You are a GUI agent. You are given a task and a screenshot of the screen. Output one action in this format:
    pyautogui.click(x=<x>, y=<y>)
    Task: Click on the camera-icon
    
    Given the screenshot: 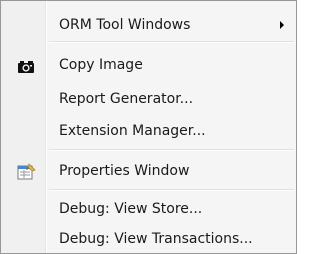 What is the action you would take?
    pyautogui.click(x=26, y=65)
    